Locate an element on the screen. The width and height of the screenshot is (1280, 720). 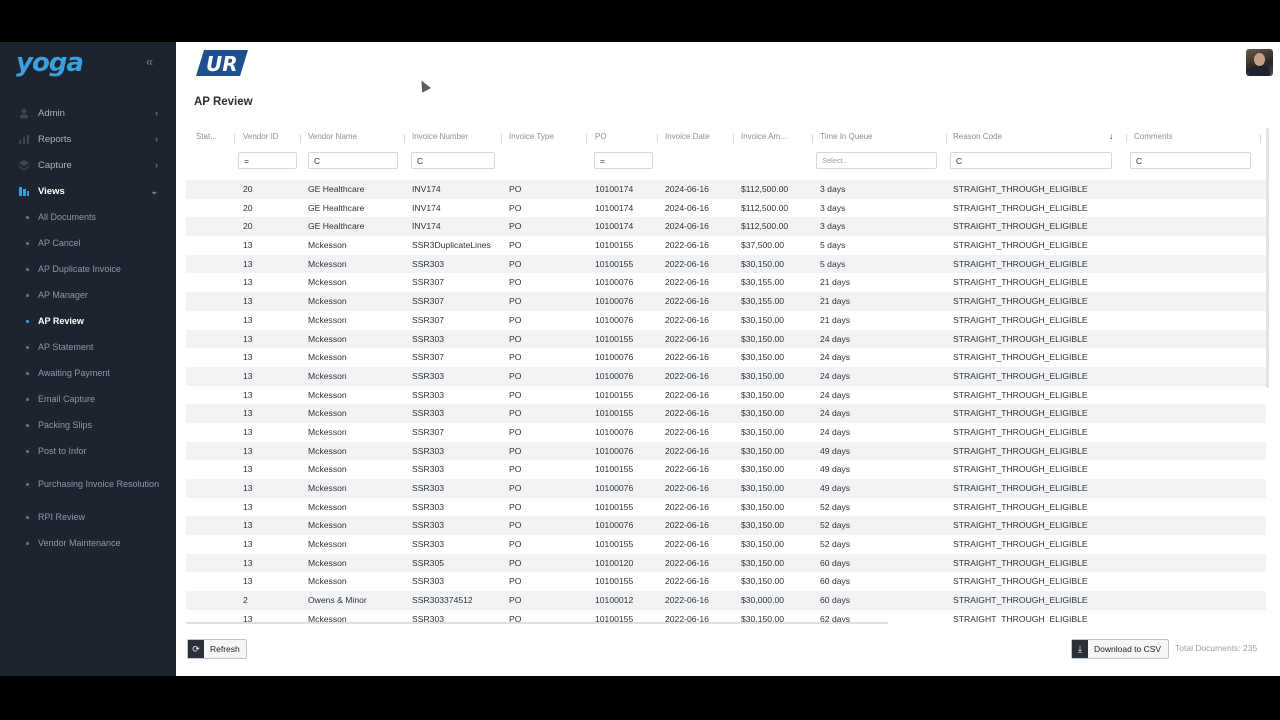
sidebar-item-ap-duplicate-invoice: AP Duplicate Invoice is located at coordinates (88, 269).